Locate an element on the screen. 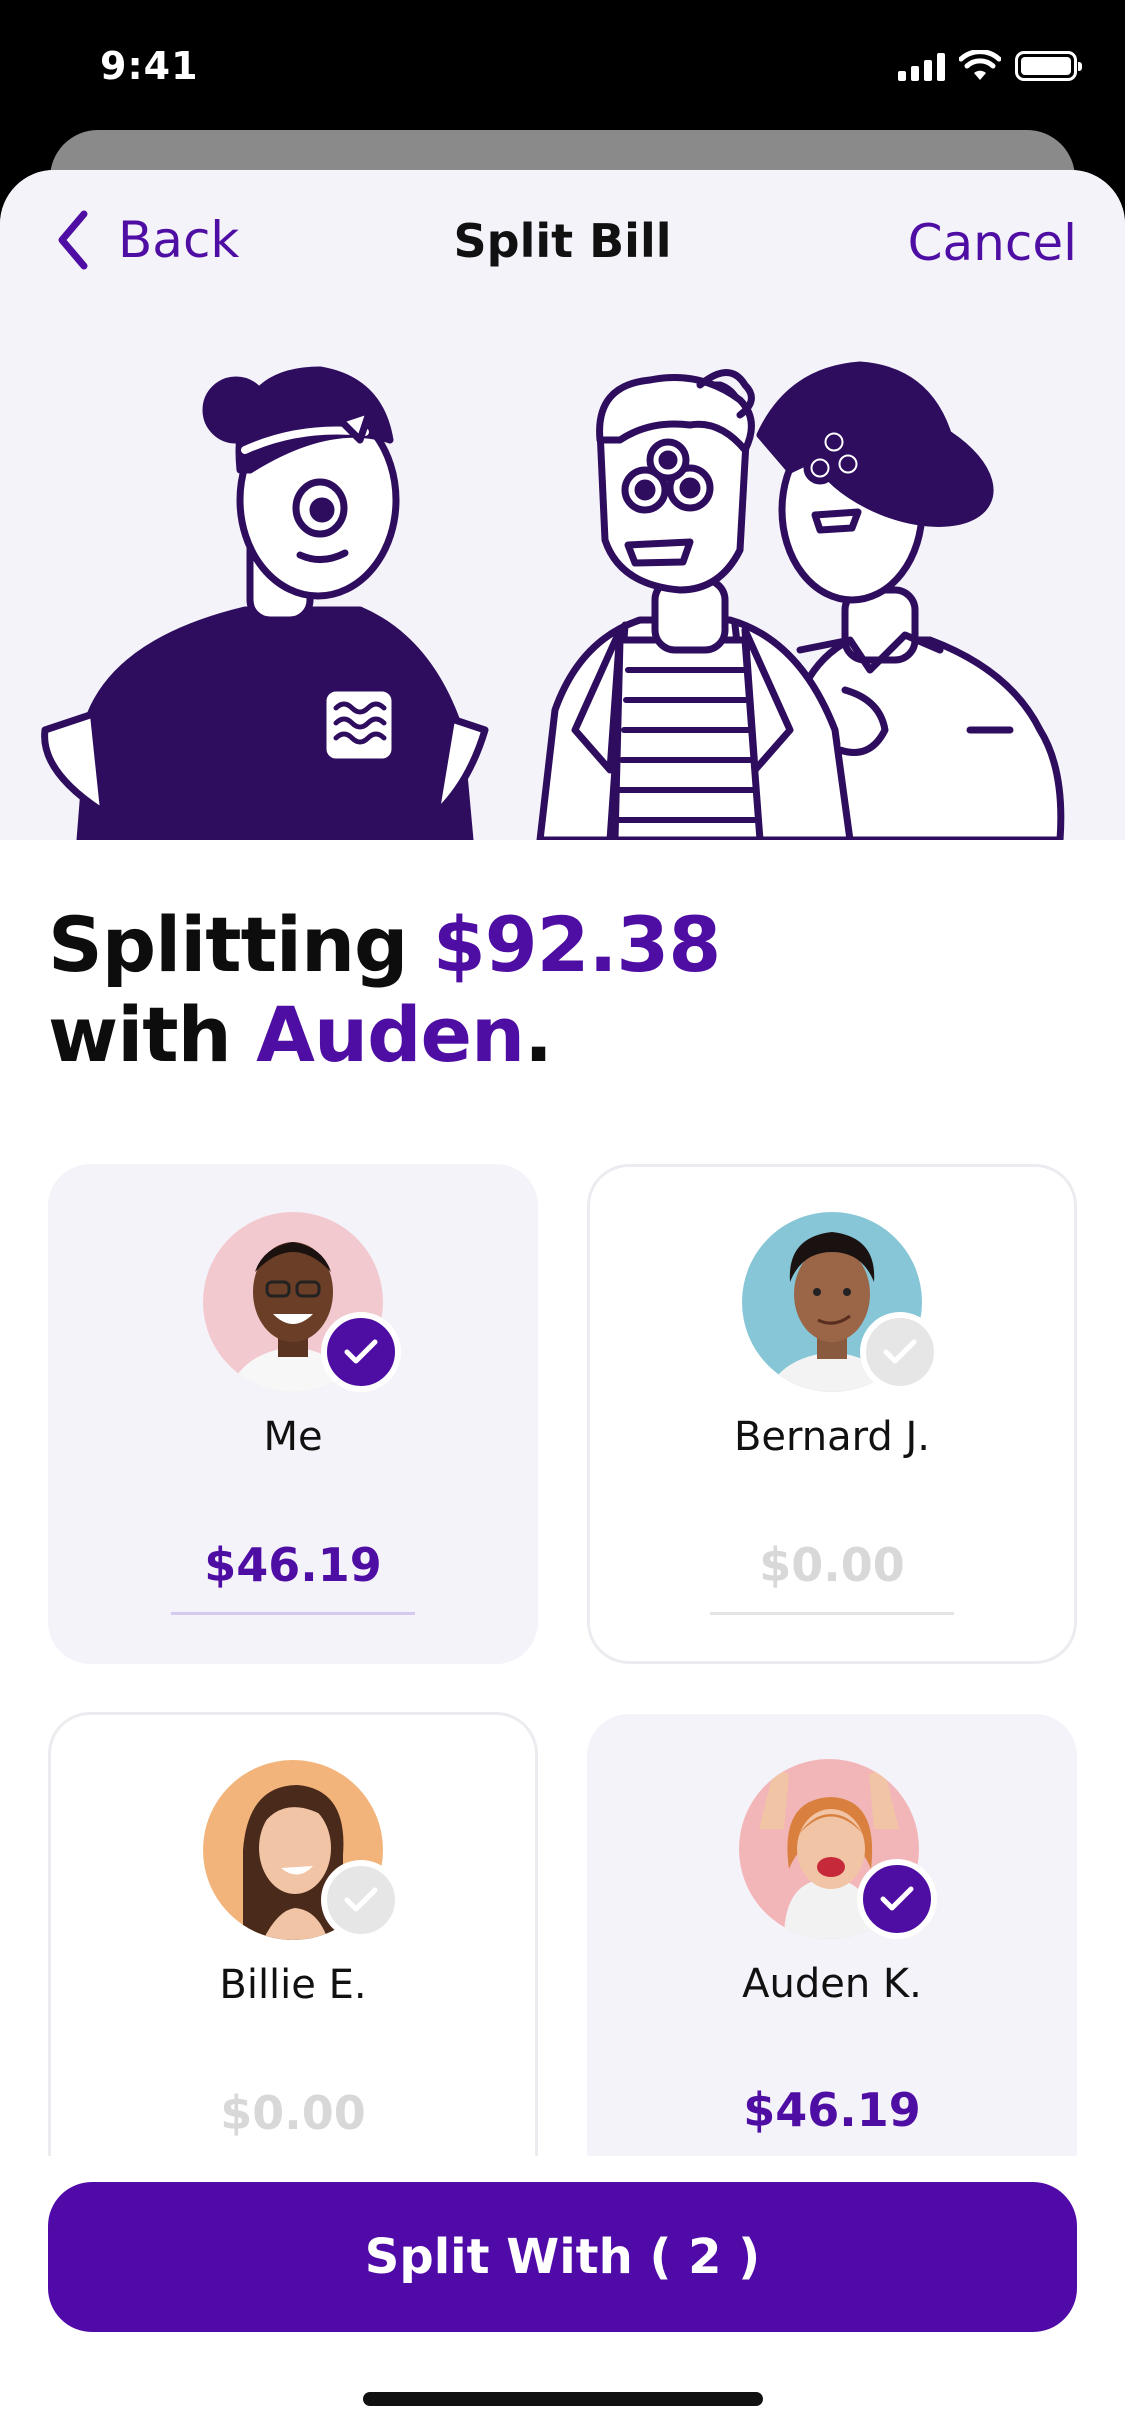 The height and width of the screenshot is (2436, 1125). nav-bar: Back Split Bill Cancel is located at coordinates (562, 250).